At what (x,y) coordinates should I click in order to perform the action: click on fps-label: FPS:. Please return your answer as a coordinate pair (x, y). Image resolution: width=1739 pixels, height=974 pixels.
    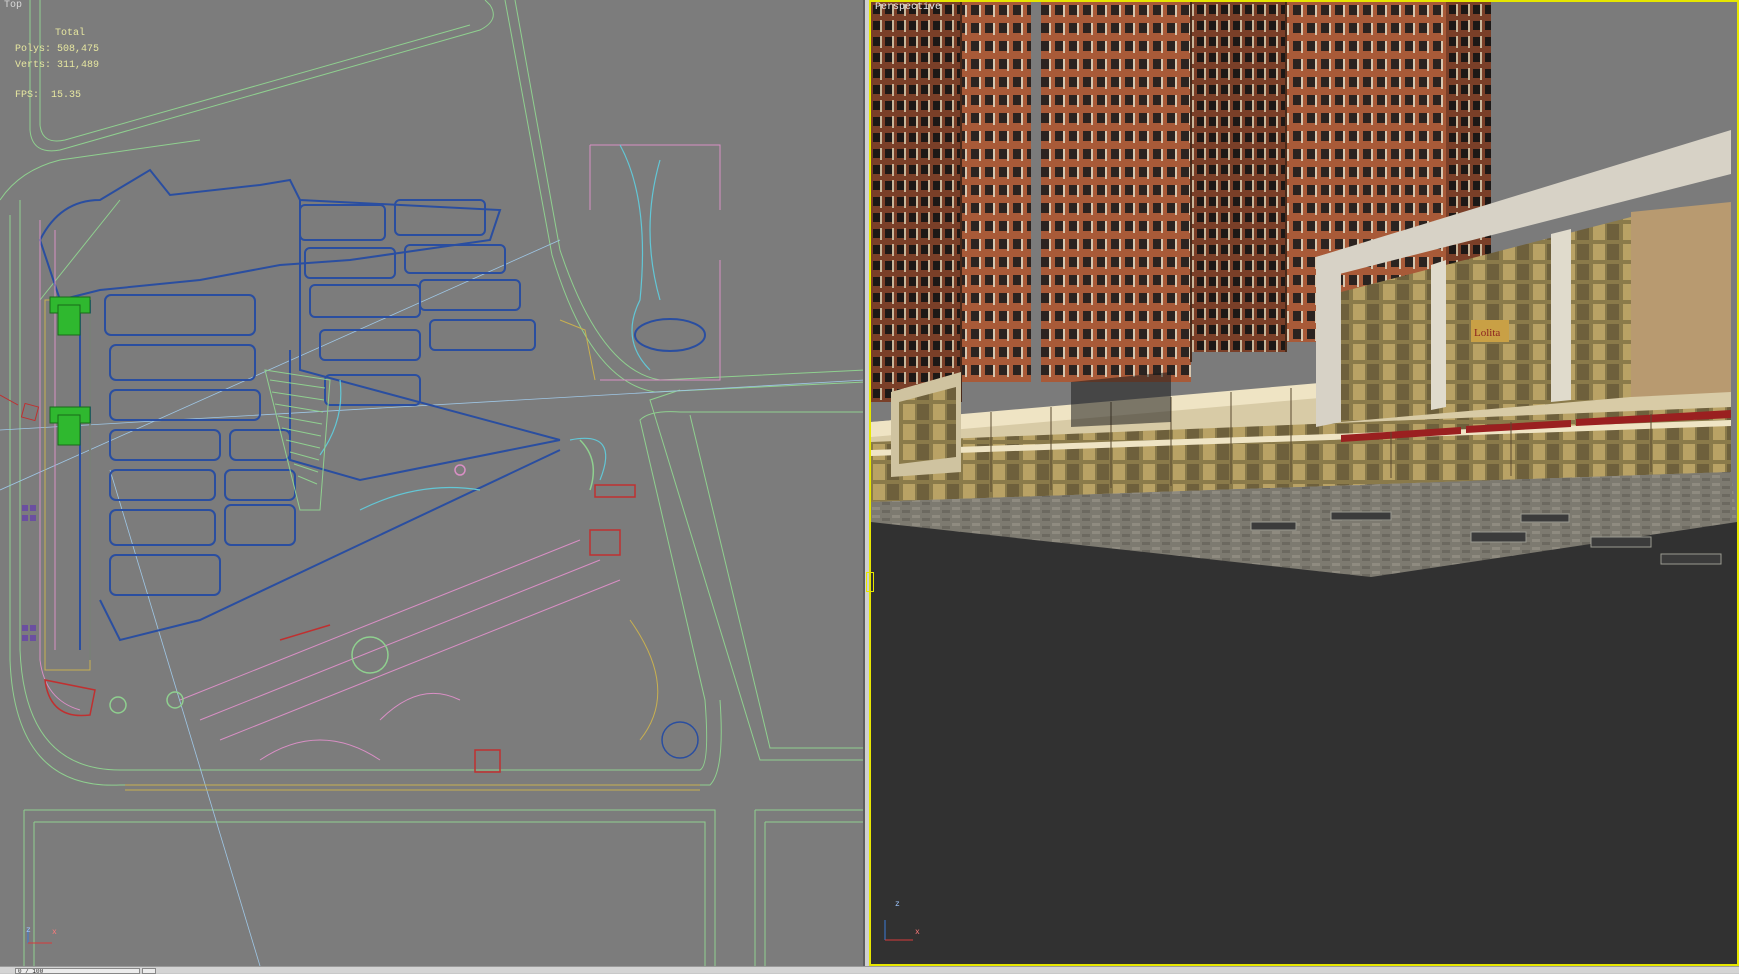
    Looking at the image, I should click on (27, 95).